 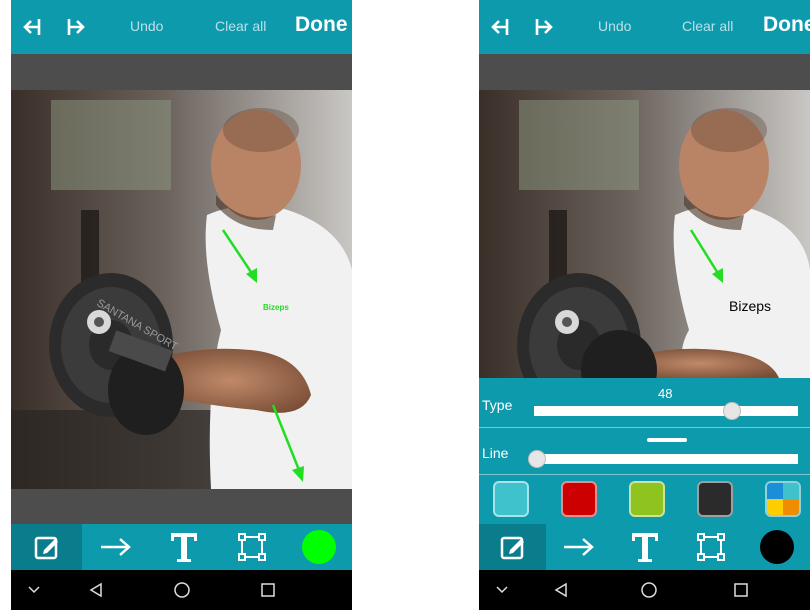 What do you see at coordinates (666, 411) in the screenshot?
I see `type-slider-track` at bounding box center [666, 411].